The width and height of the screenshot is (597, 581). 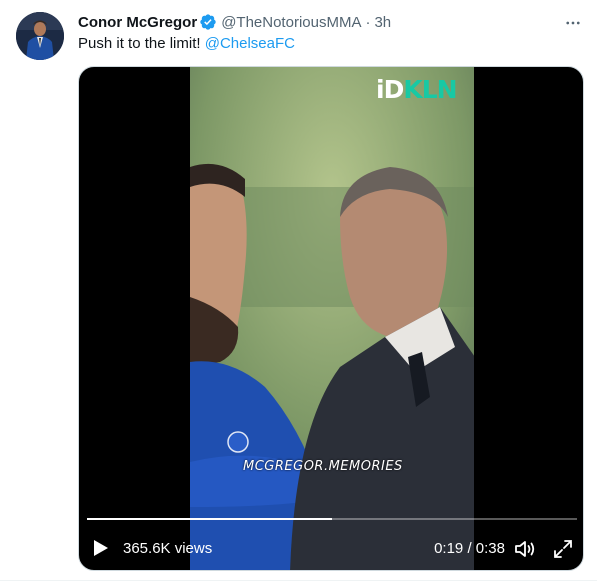 I want to click on total-duration: 0:38, so click(x=490, y=548).